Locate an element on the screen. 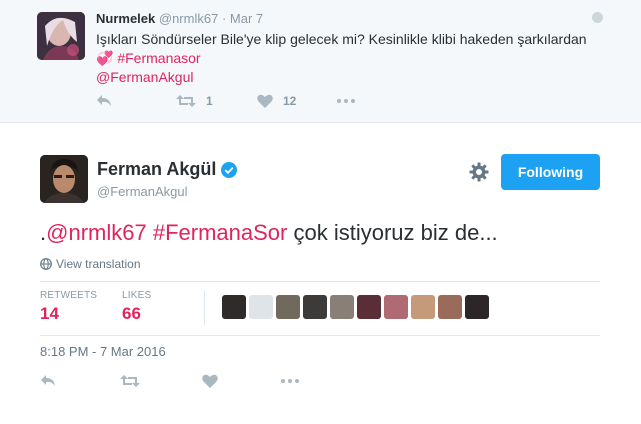 Image resolution: width=641 pixels, height=424 pixels. retweet-button is located at coordinates (130, 381).